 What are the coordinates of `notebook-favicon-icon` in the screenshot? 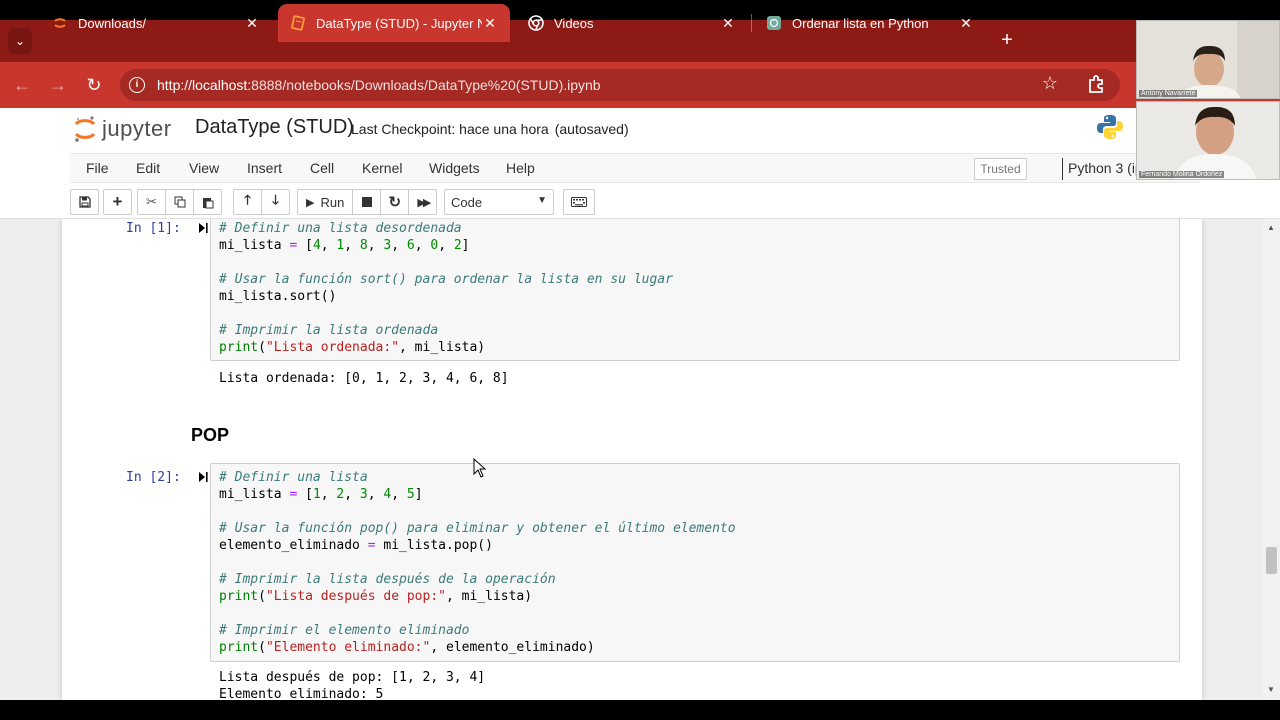 It's located at (298, 23).